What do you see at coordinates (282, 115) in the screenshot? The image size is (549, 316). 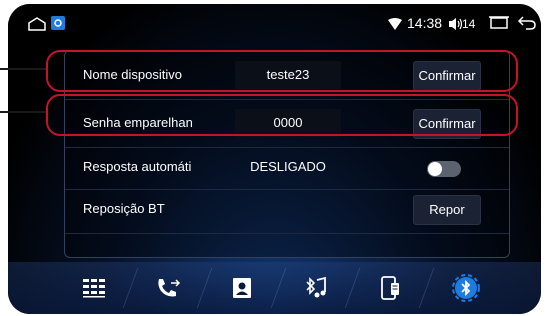 I see `highlight-pairing-password` at bounding box center [282, 115].